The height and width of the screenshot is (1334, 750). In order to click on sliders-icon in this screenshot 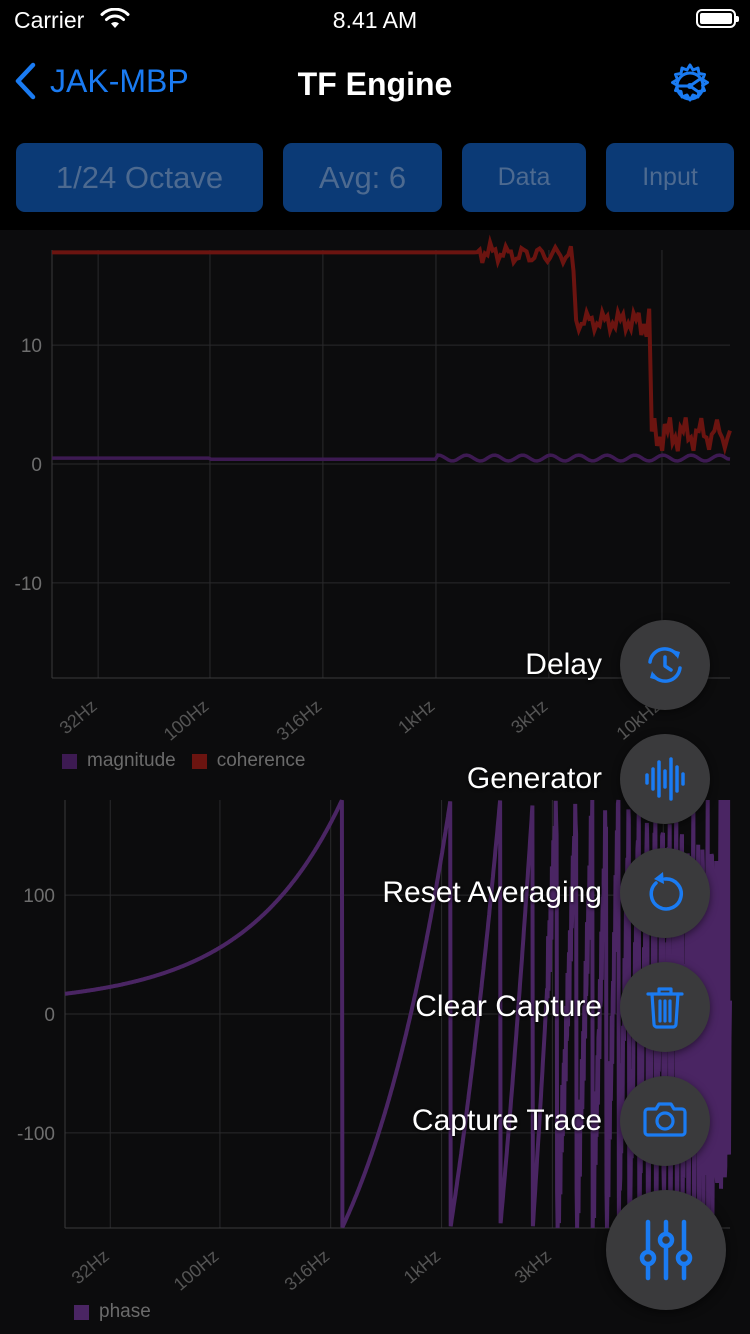, I will do `click(666, 1250)`.